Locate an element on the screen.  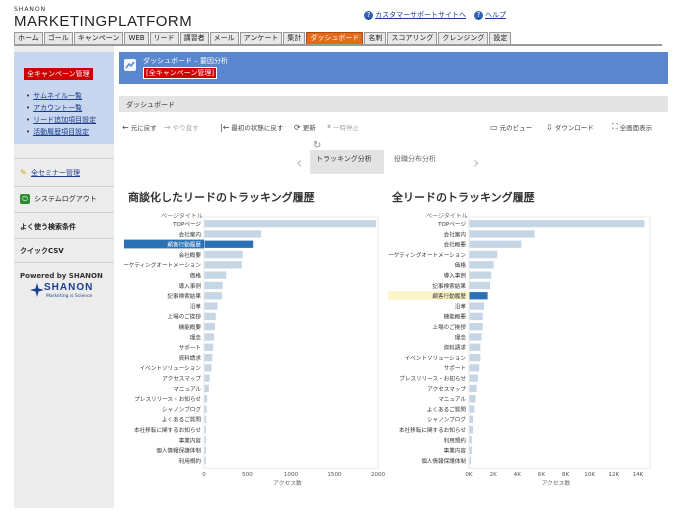
nav-tab: 講習者 is located at coordinates (194, 38).